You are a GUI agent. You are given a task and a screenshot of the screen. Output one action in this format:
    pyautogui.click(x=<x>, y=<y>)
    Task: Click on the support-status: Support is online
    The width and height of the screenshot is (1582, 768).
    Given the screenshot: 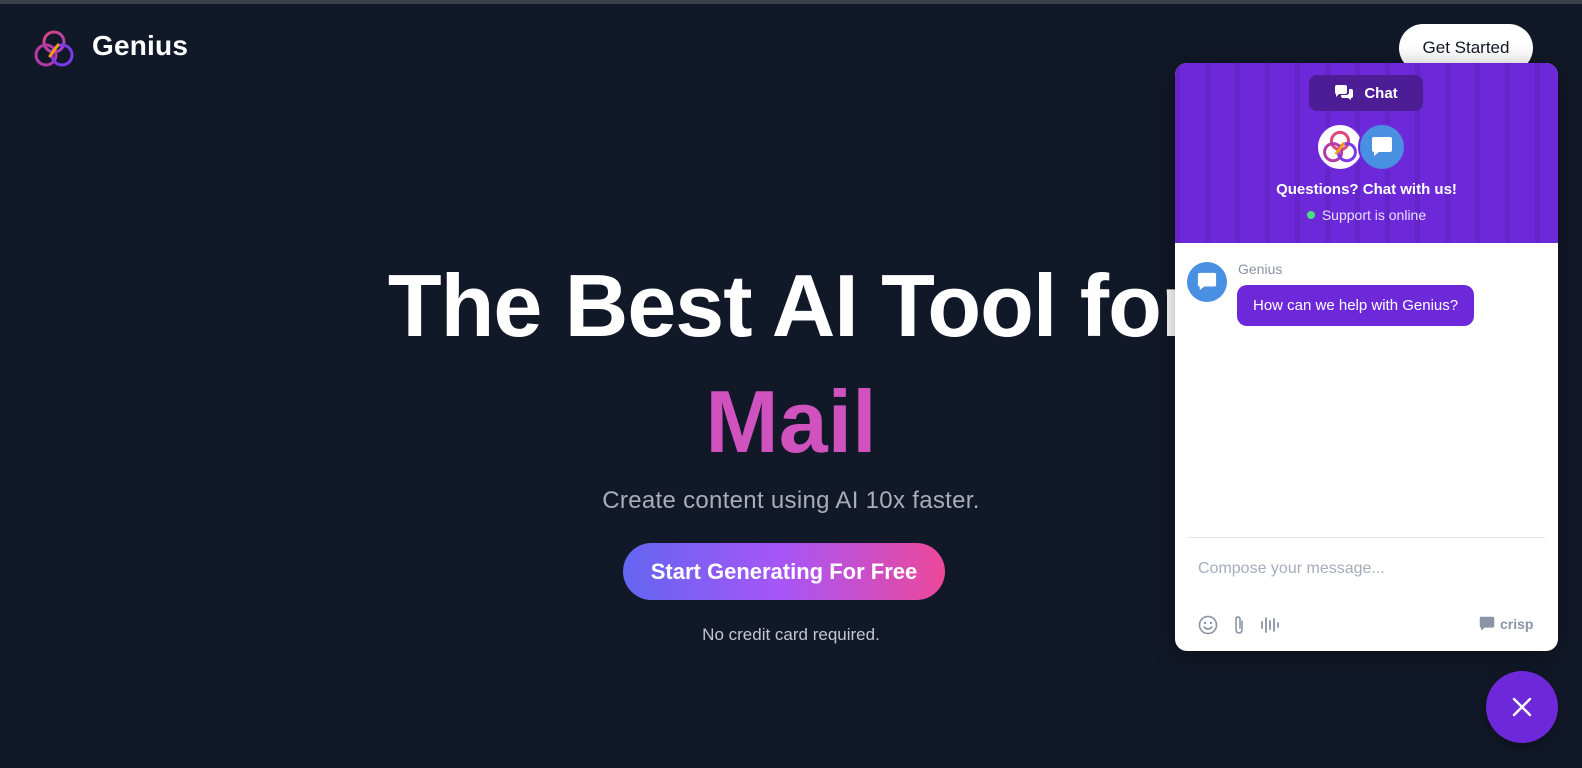 What is the action you would take?
    pyautogui.click(x=1366, y=215)
    